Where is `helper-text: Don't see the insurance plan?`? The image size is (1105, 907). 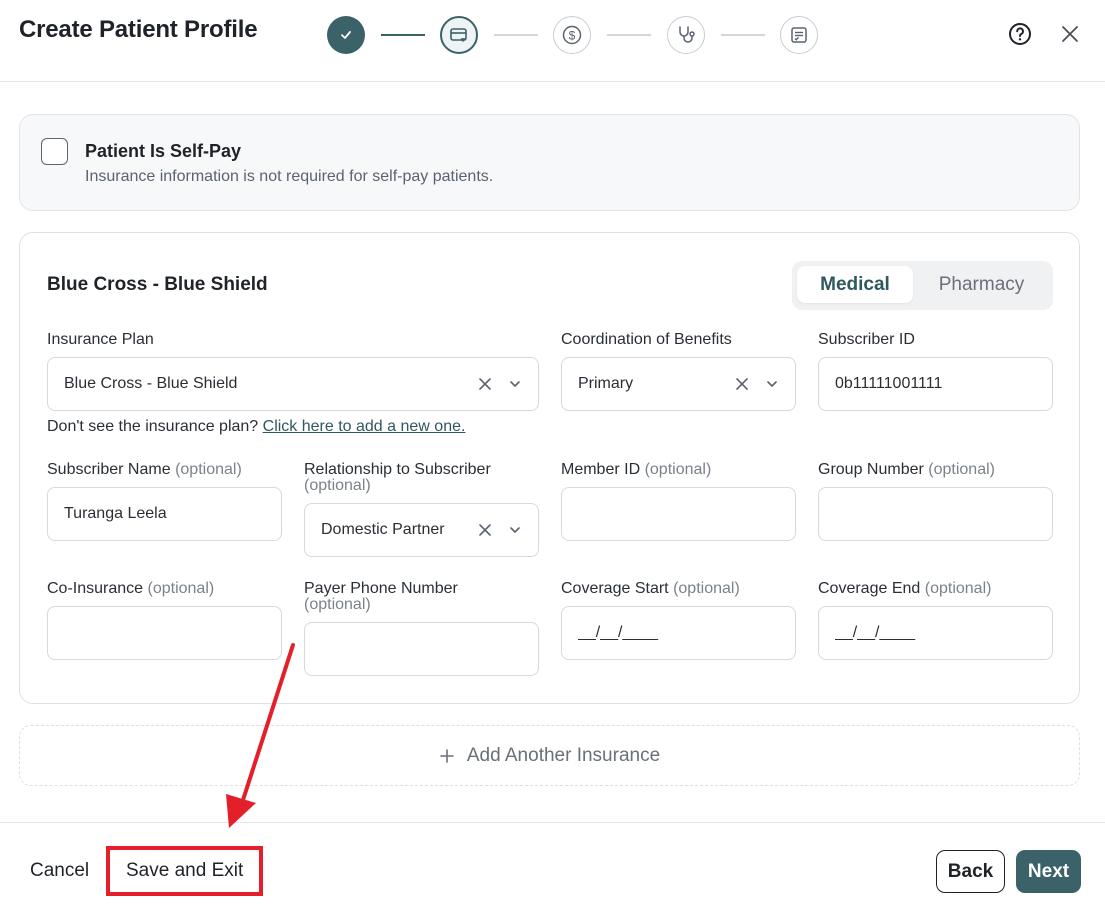
helper-text: Don't see the insurance plan? is located at coordinates (155, 426).